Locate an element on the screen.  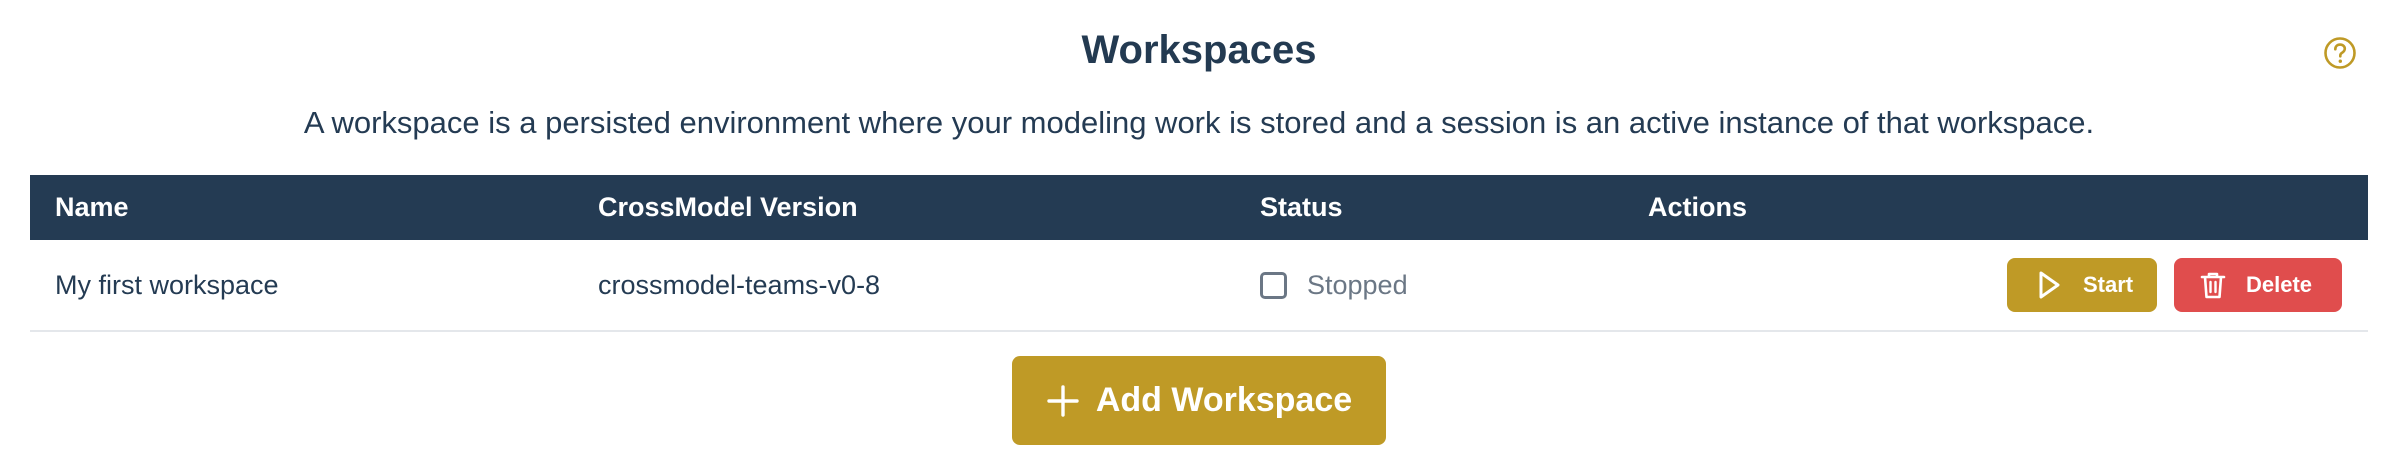
page-title: Workspaces is located at coordinates (1199, 50).